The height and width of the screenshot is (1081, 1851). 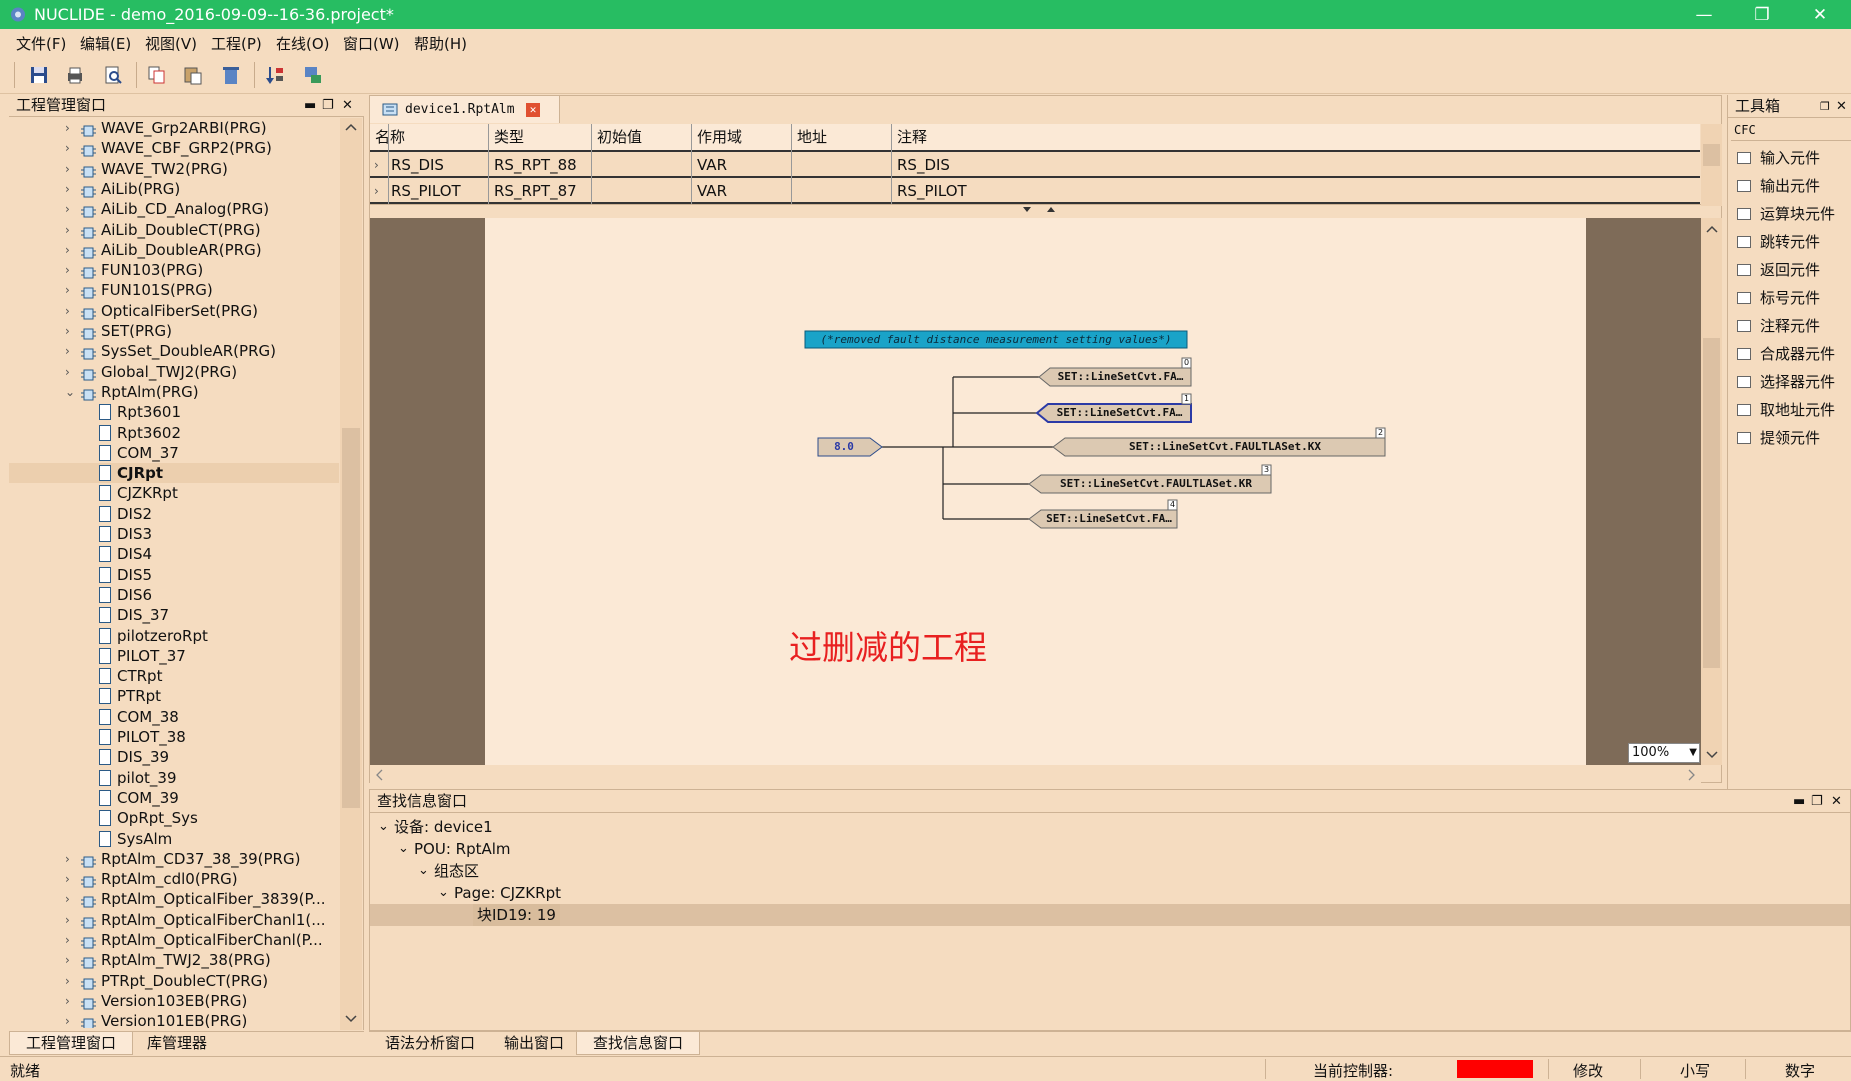 What do you see at coordinates (174, 839) in the screenshot?
I see `tree-item-page: SysAlm` at bounding box center [174, 839].